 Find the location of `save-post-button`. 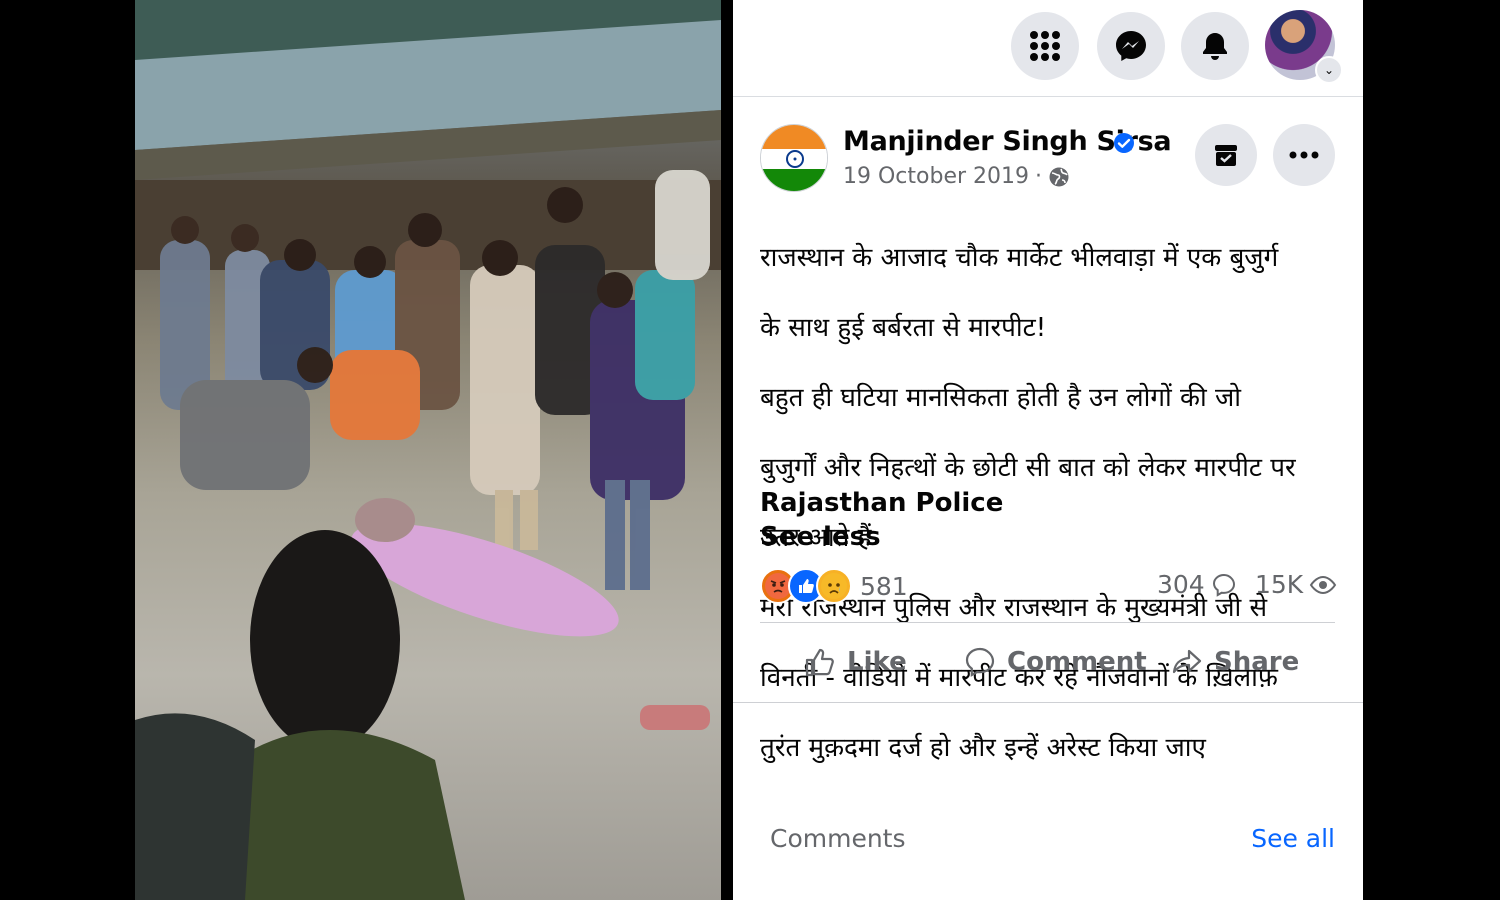

save-post-button is located at coordinates (1226, 155).